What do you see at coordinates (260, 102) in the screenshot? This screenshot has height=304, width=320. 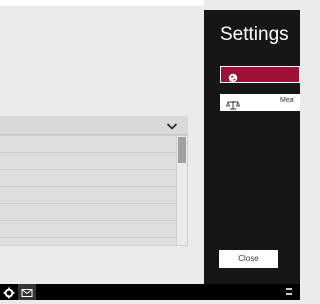 I see `setting-item-measurement: Mea` at bounding box center [260, 102].